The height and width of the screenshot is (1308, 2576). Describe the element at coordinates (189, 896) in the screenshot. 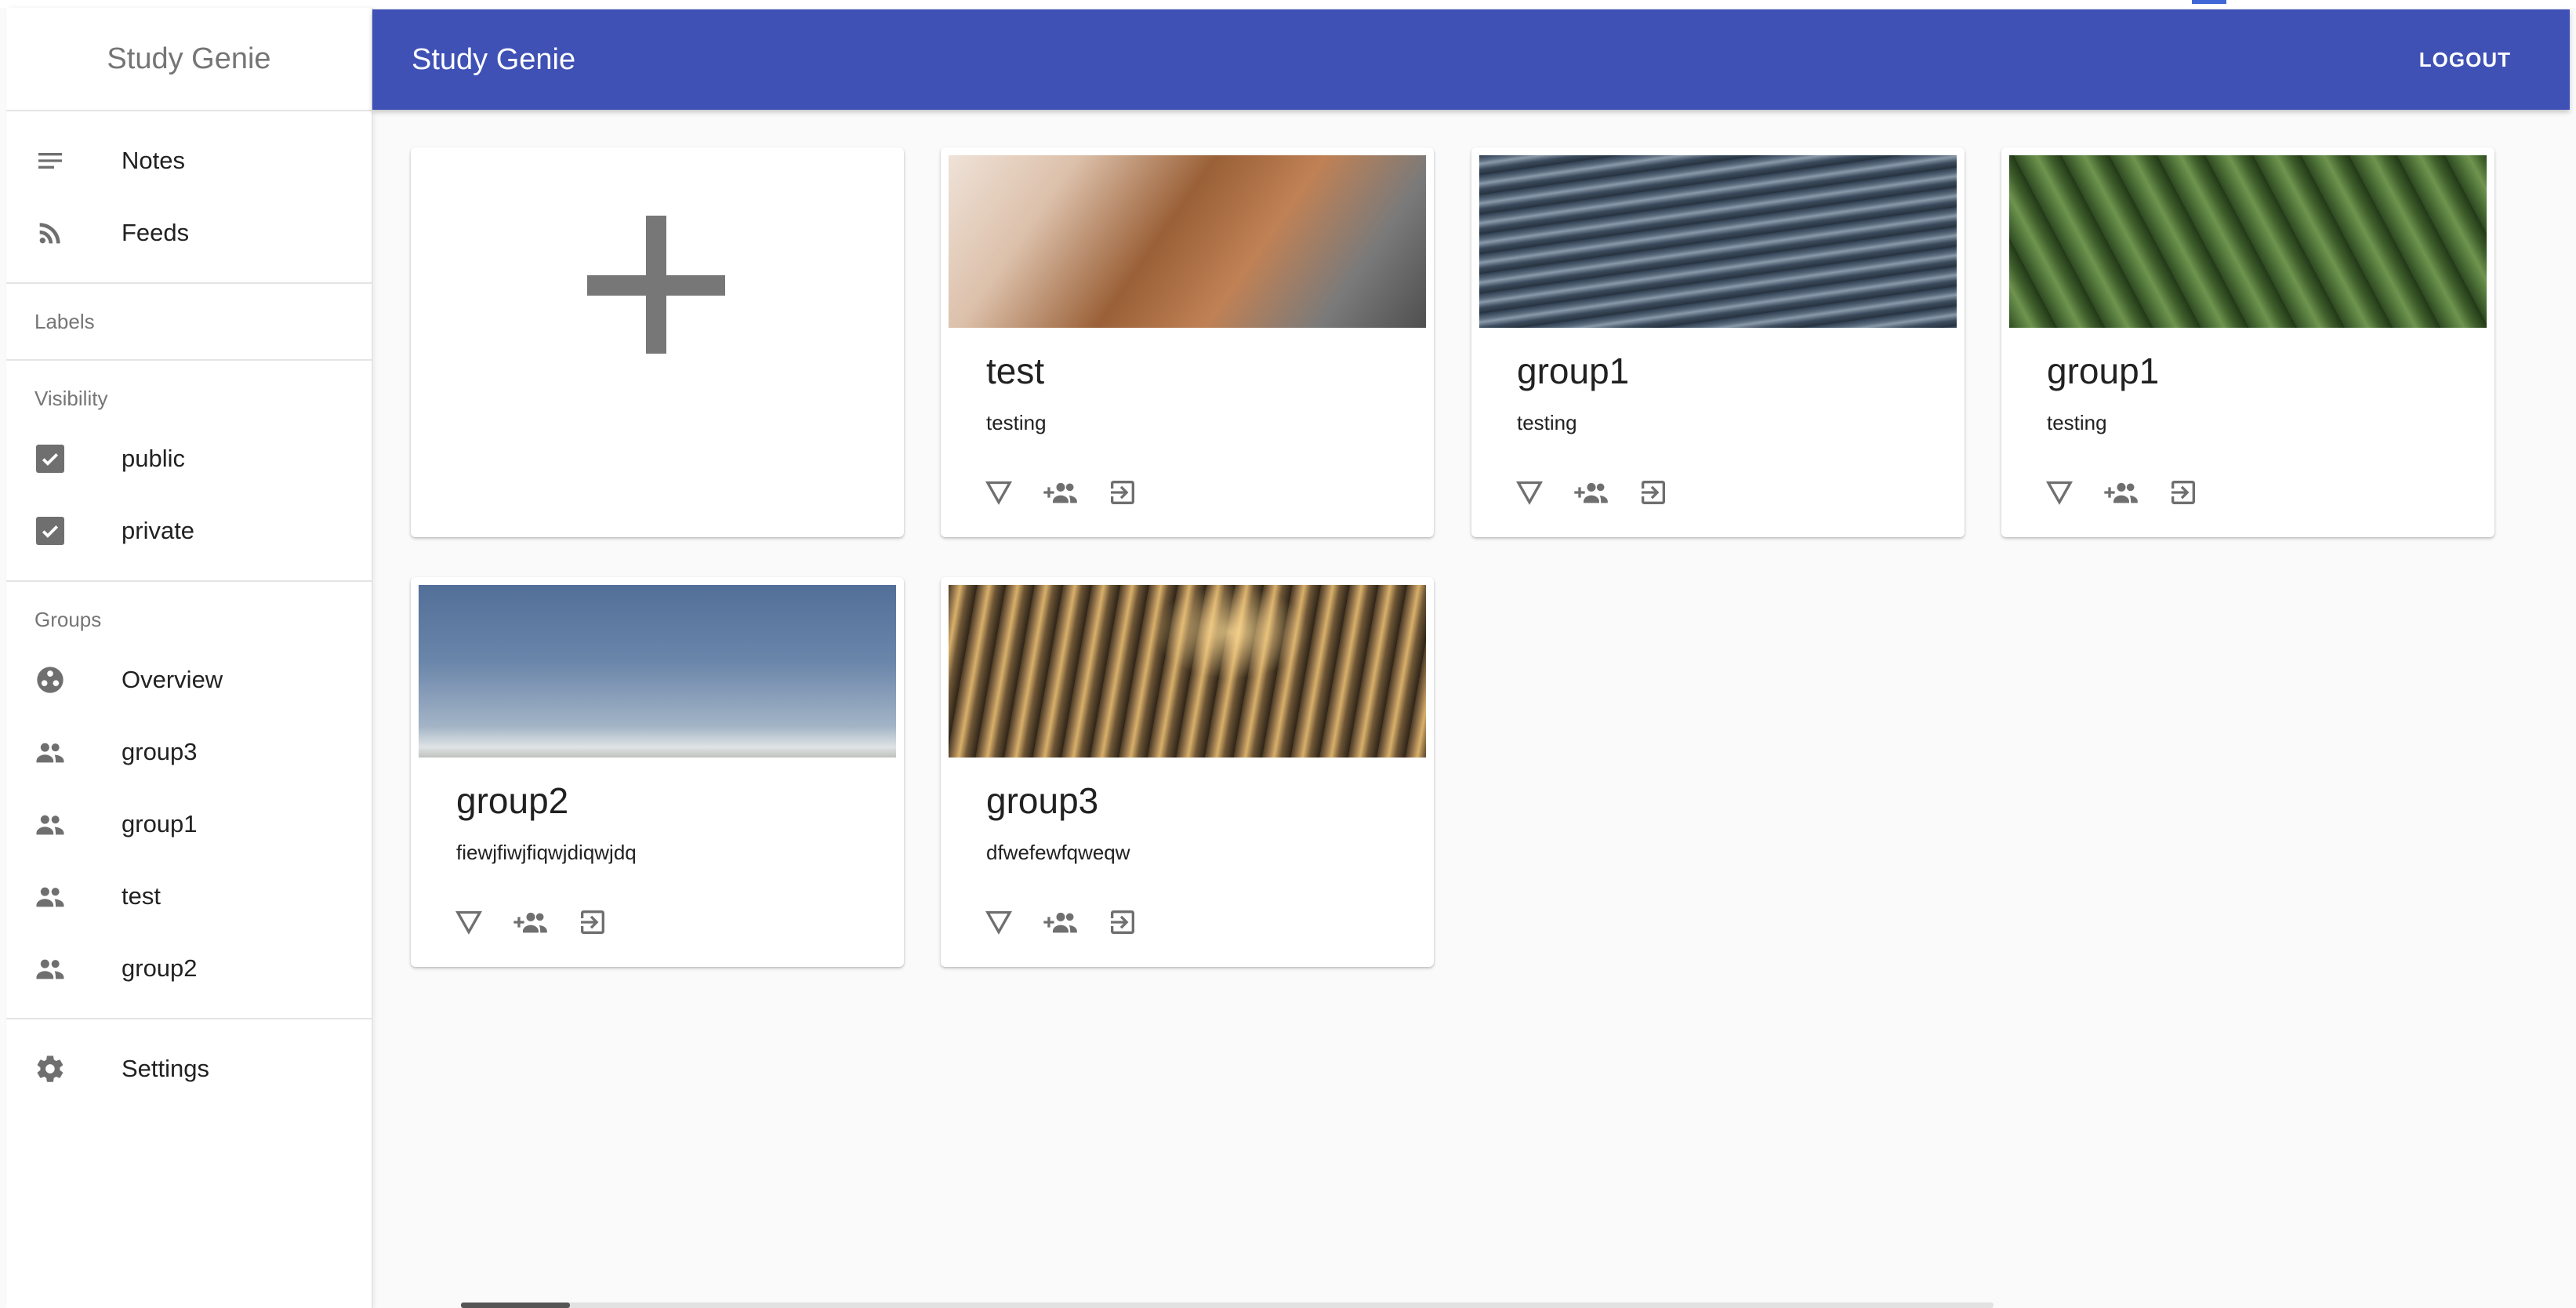

I see `sidebar-item-test: test` at that location.